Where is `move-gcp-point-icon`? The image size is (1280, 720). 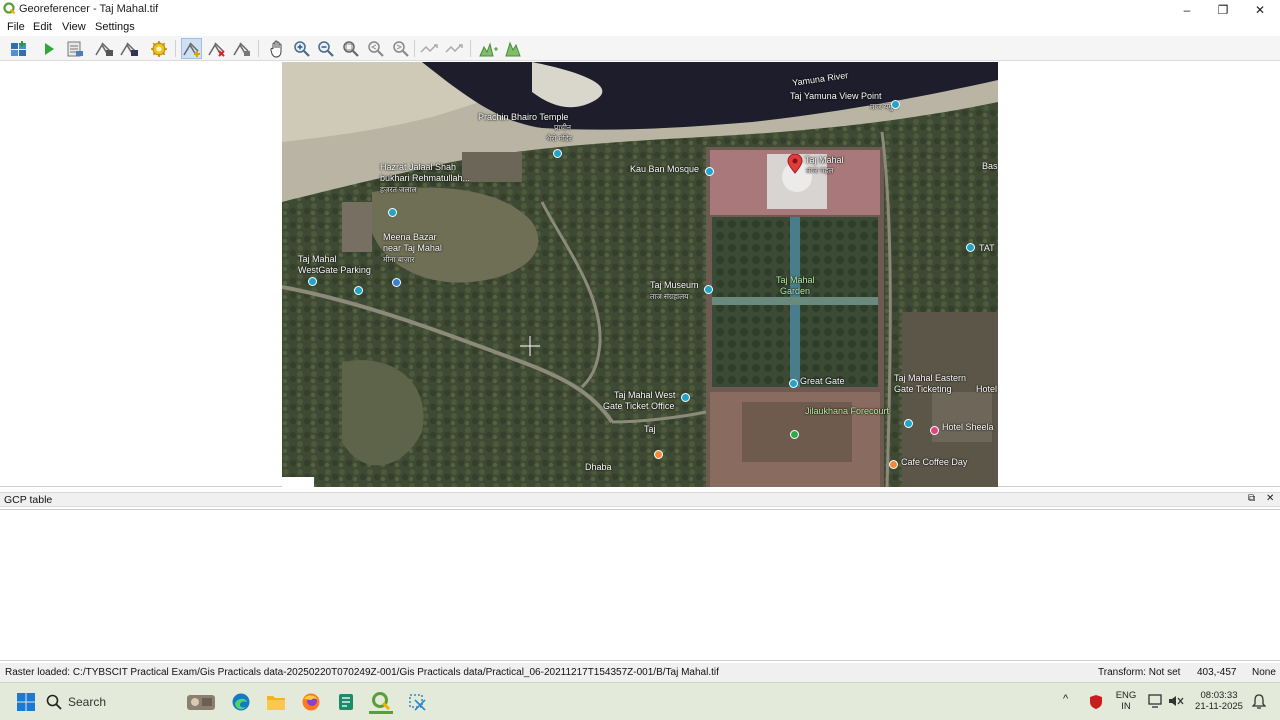
move-gcp-point-icon is located at coordinates (241, 48).